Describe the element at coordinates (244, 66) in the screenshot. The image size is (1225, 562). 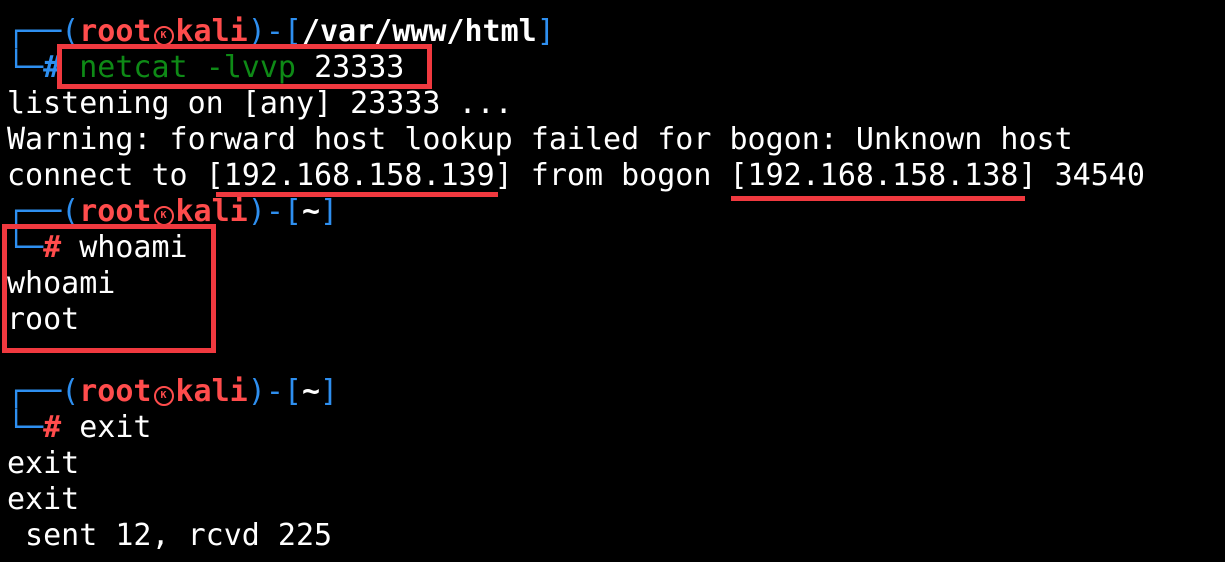
I see `command-highlight-box` at that location.